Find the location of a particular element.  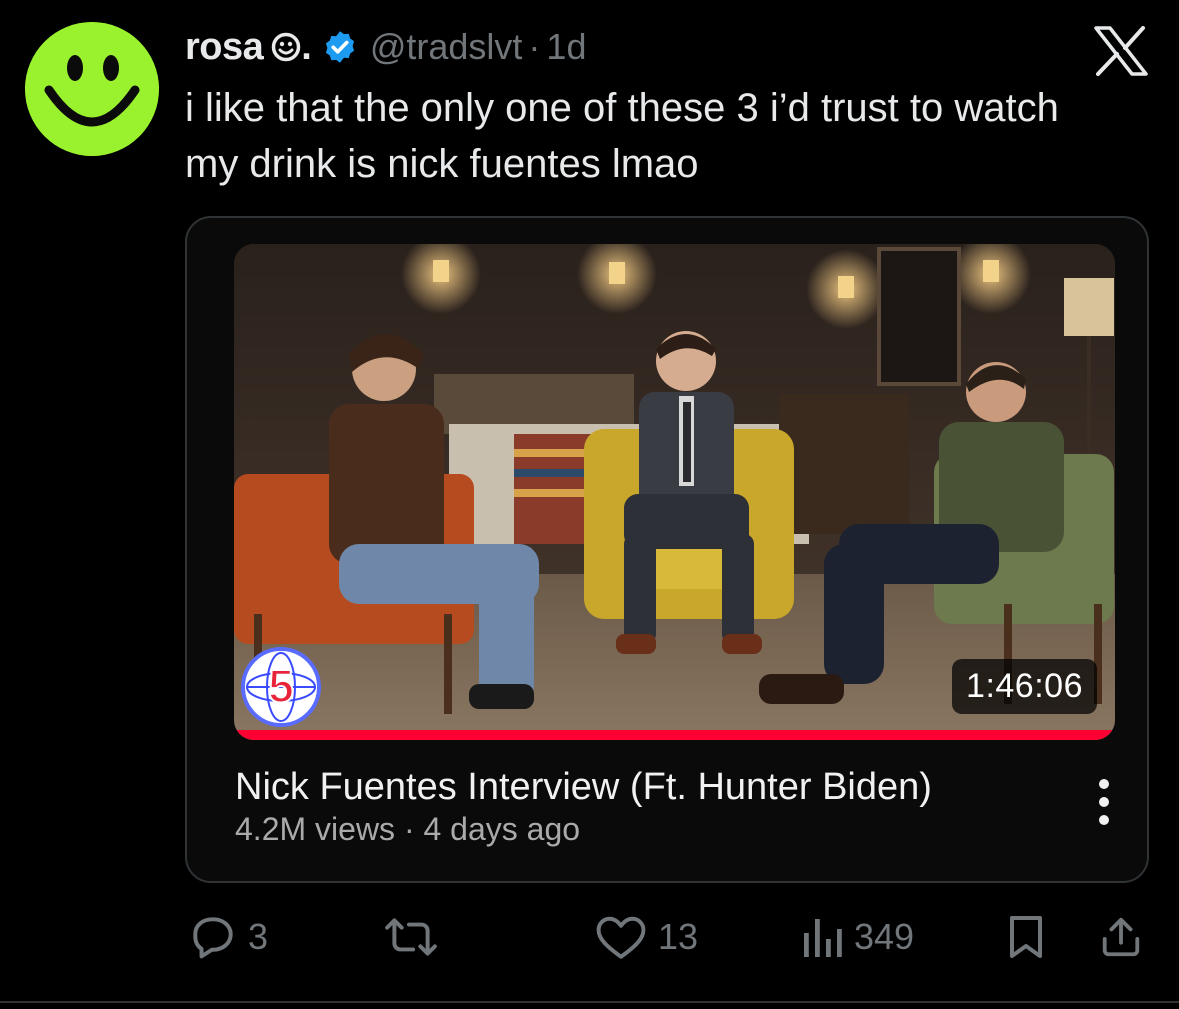

video-meta: 4.2M views · 4 days ago is located at coordinates (407, 829).